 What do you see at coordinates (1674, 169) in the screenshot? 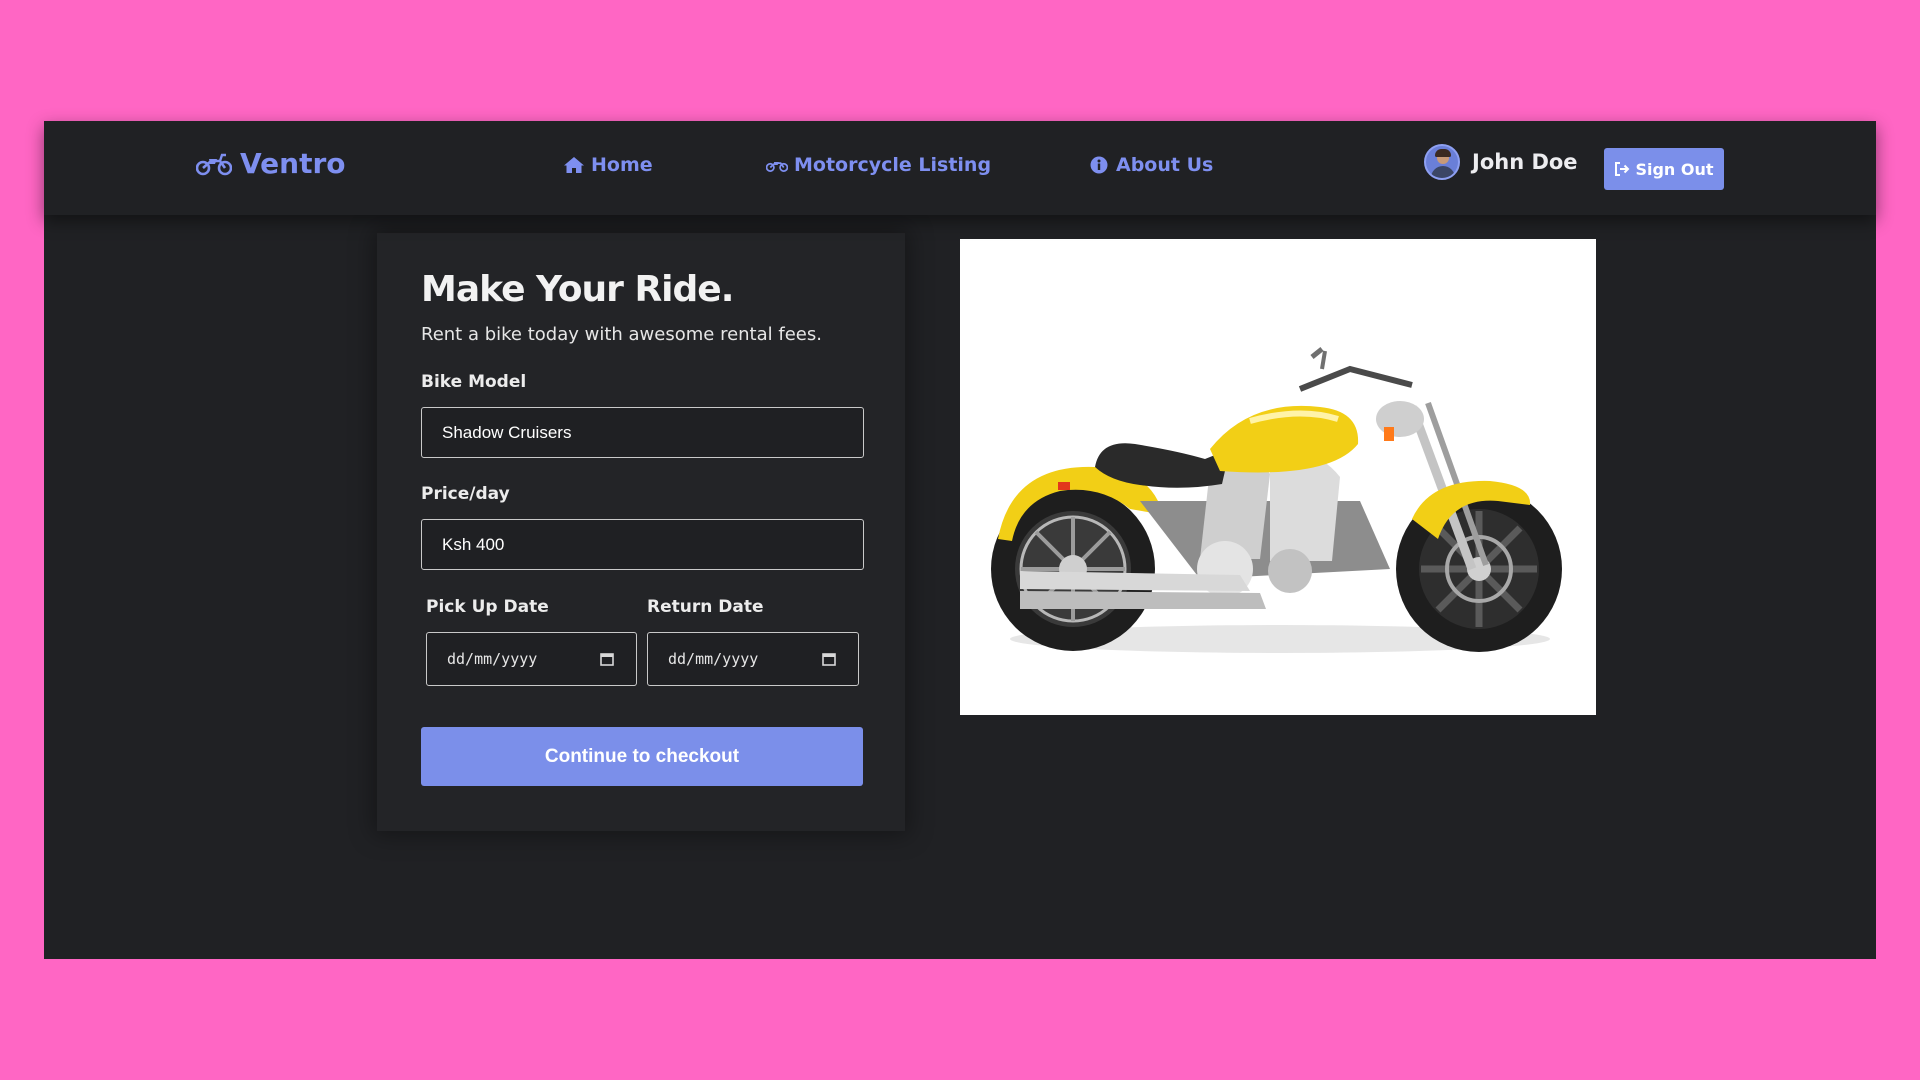
I see `sign-out-label: Sign Out` at bounding box center [1674, 169].